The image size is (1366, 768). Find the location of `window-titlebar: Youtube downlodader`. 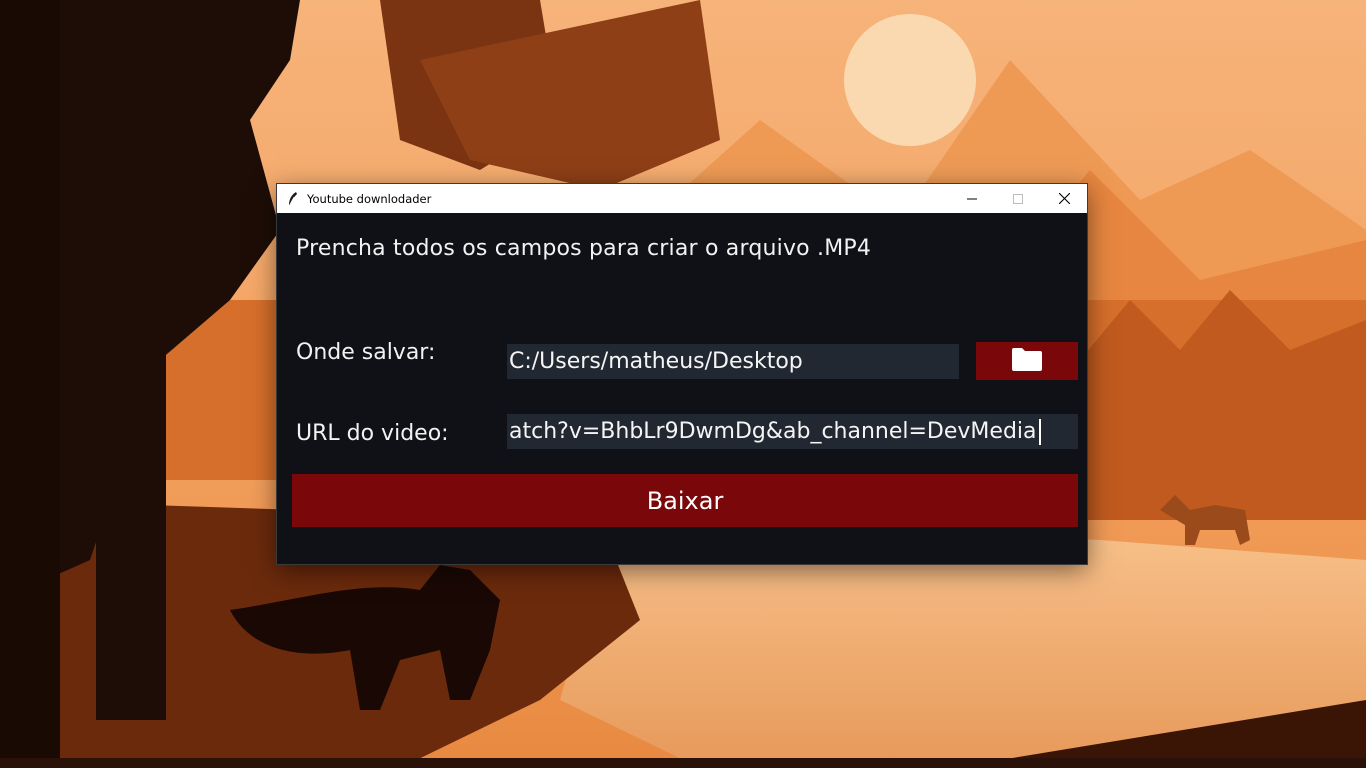

window-titlebar: Youtube downlodader is located at coordinates (682, 198).